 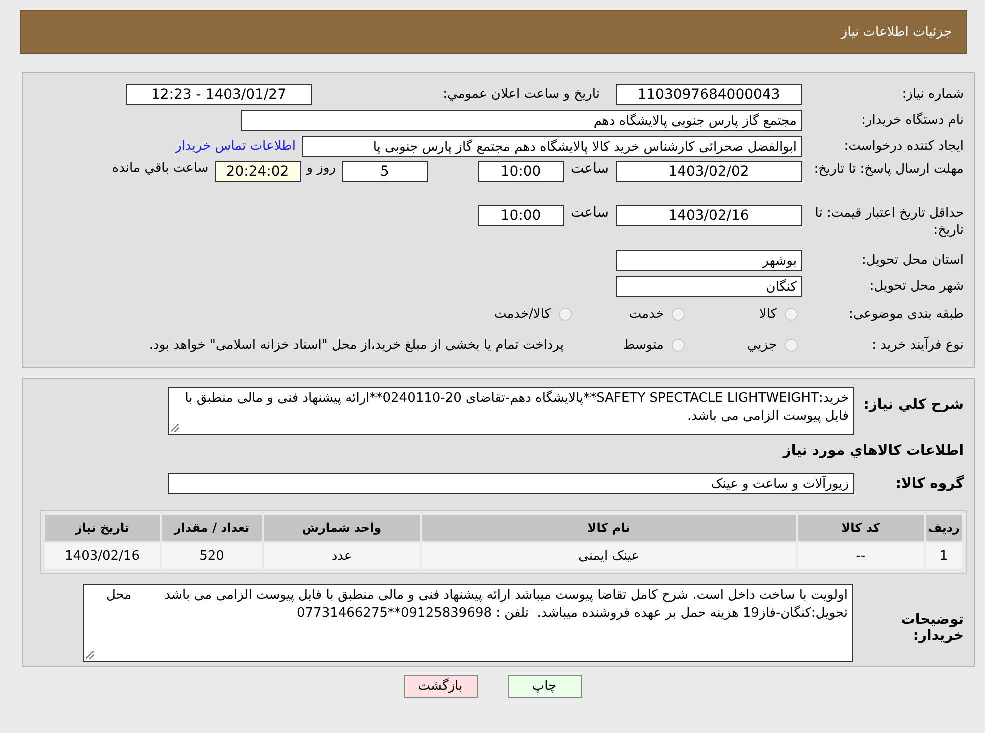 I want to click on table-cell: 520, so click(x=212, y=556).